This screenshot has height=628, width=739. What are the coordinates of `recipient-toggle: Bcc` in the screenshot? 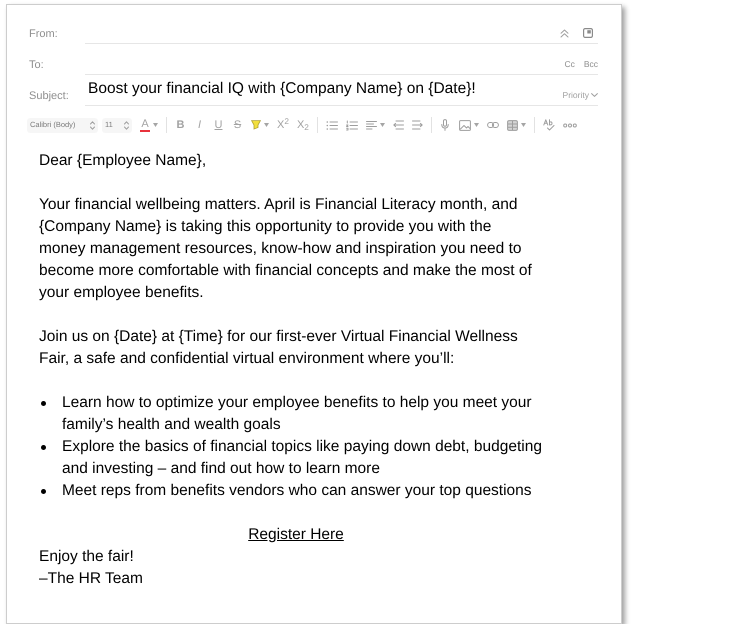 It's located at (591, 64).